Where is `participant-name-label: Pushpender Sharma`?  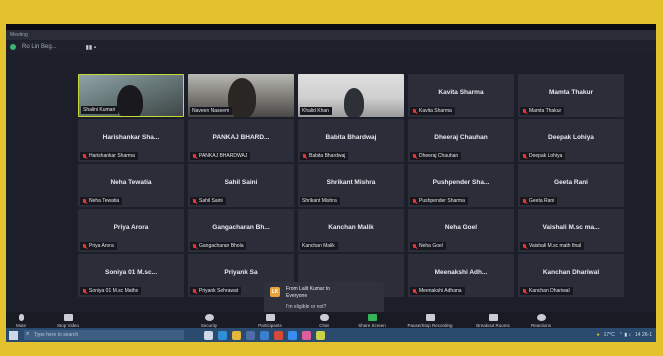
participant-name-label: Pushpender Sharma is located at coordinates (439, 201).